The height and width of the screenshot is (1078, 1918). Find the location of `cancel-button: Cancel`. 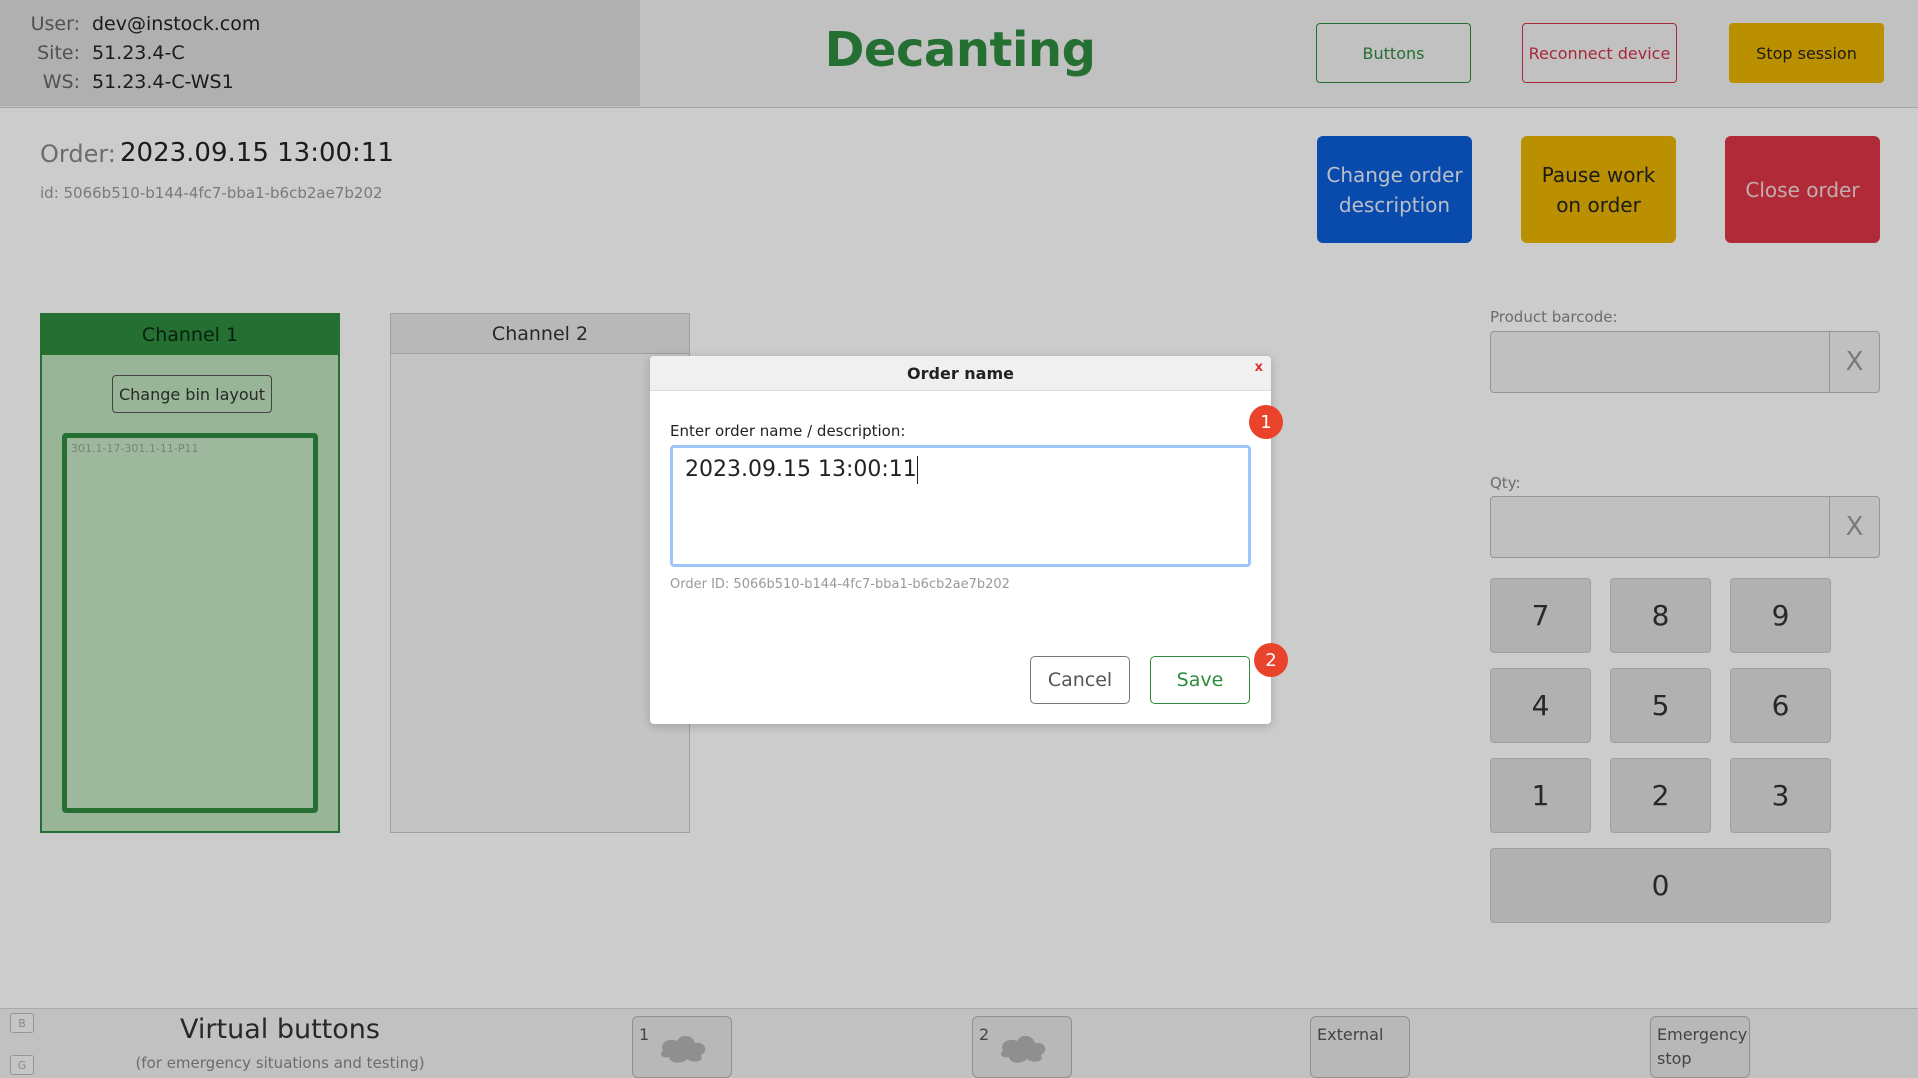

cancel-button: Cancel is located at coordinates (1080, 680).